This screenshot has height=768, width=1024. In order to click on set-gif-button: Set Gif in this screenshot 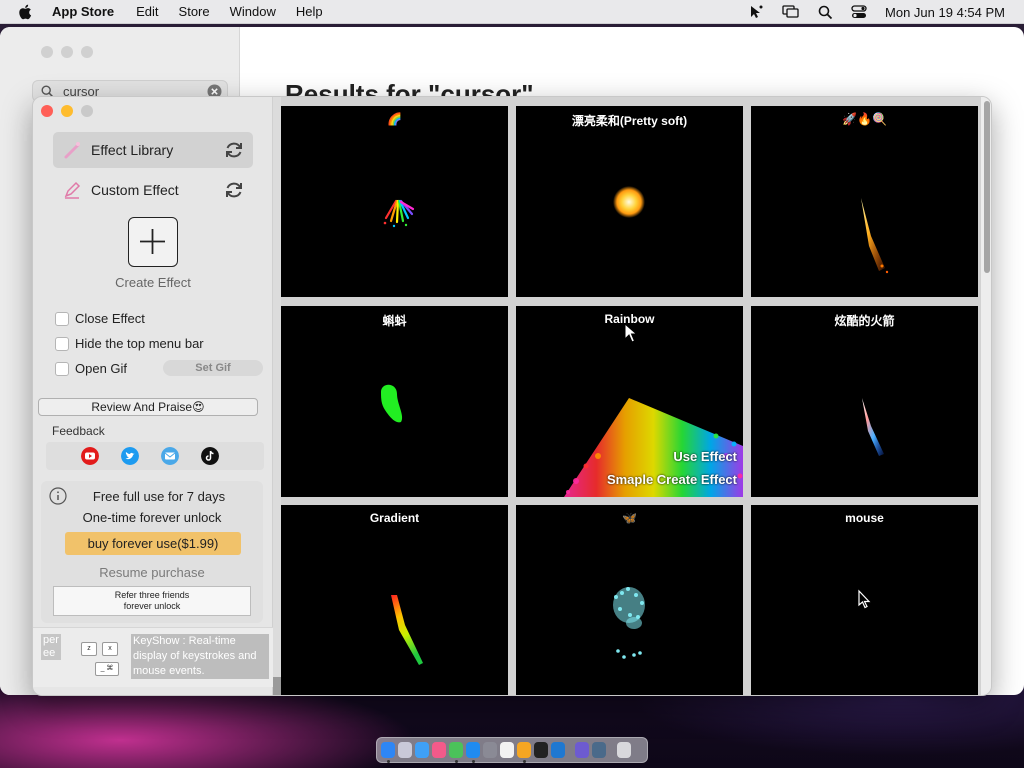, I will do `click(213, 368)`.